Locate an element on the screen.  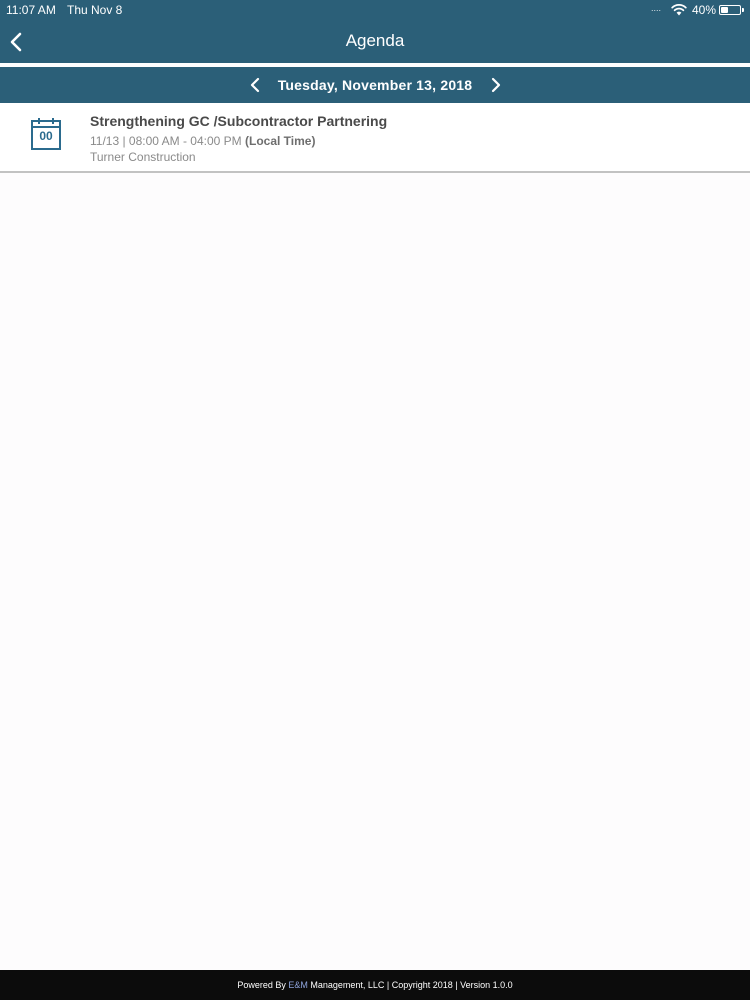
battery-level is located at coordinates (725, 10).